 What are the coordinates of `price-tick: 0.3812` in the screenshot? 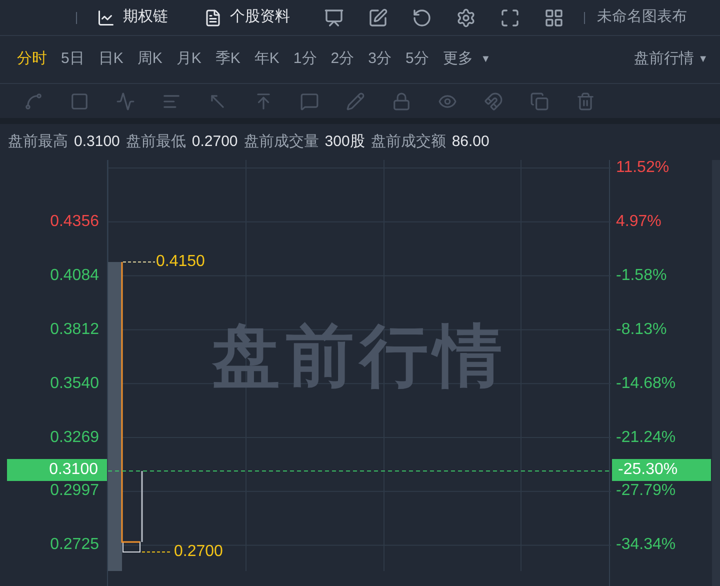 It's located at (74, 330).